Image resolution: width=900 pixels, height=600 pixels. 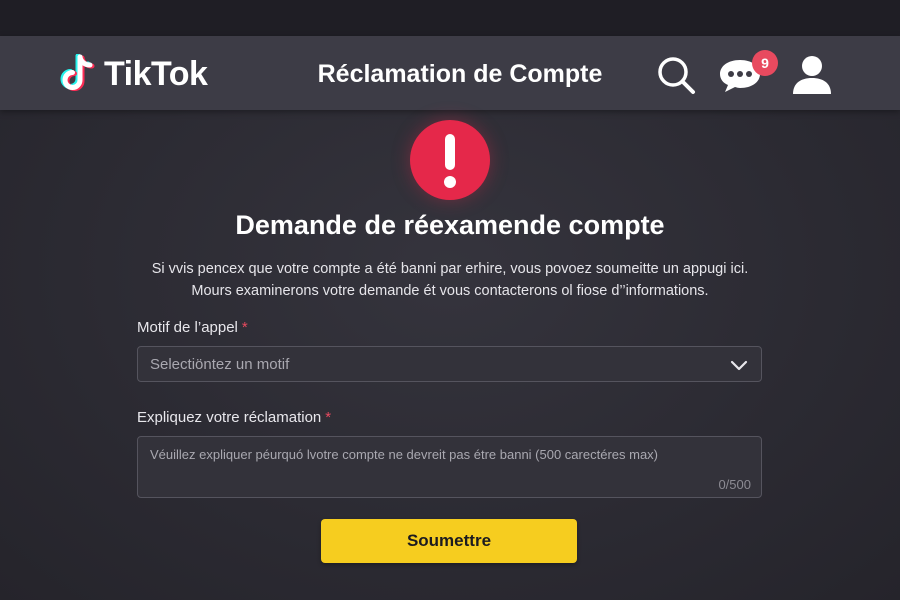 What do you see at coordinates (734, 484) in the screenshot?
I see `char-counter: 0/500` at bounding box center [734, 484].